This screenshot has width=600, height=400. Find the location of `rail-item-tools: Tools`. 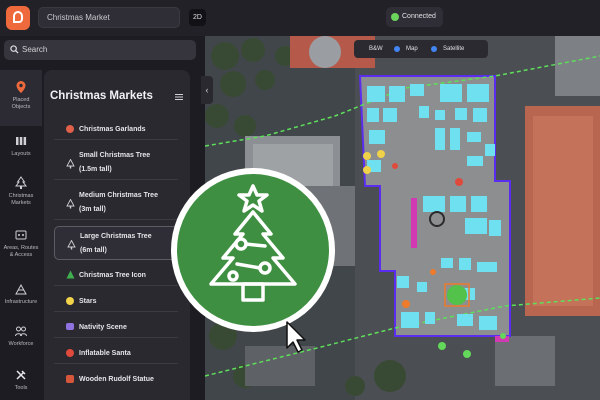

rail-item-tools: Tools is located at coordinates (21, 380).